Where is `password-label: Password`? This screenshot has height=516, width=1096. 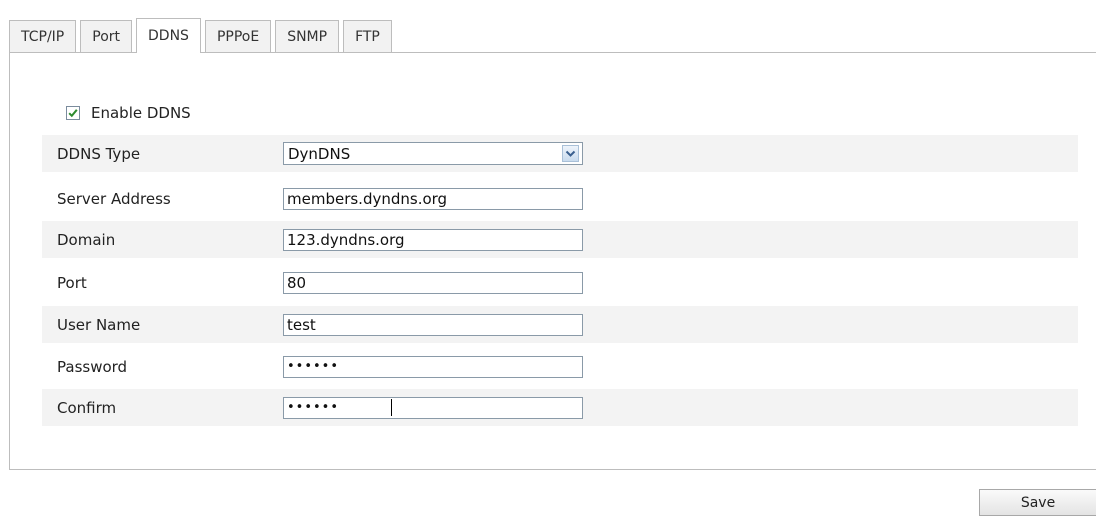 password-label: Password is located at coordinates (92, 366).